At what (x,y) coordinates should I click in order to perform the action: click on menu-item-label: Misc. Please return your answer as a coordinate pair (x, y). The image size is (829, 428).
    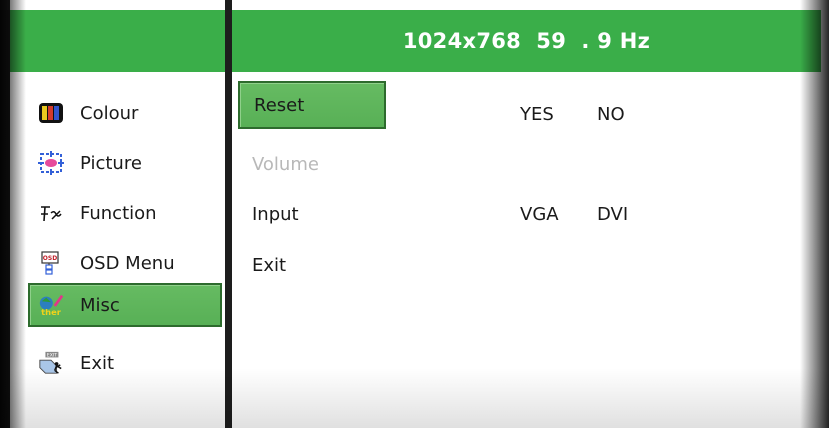
    Looking at the image, I should click on (100, 305).